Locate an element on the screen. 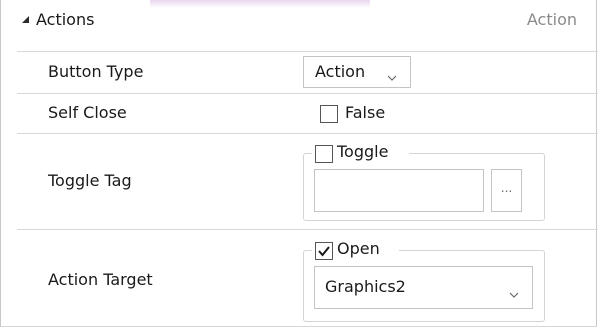 The image size is (598, 328). section-title: Actions is located at coordinates (65, 19).